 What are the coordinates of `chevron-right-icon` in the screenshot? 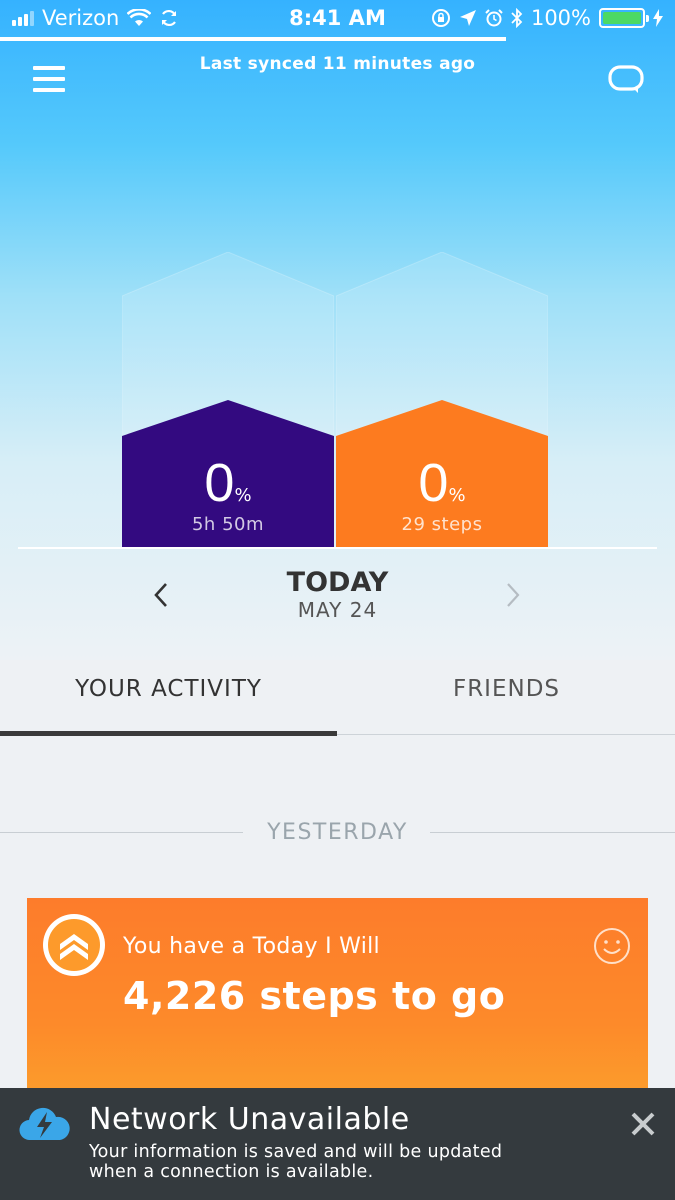 It's located at (512, 595).